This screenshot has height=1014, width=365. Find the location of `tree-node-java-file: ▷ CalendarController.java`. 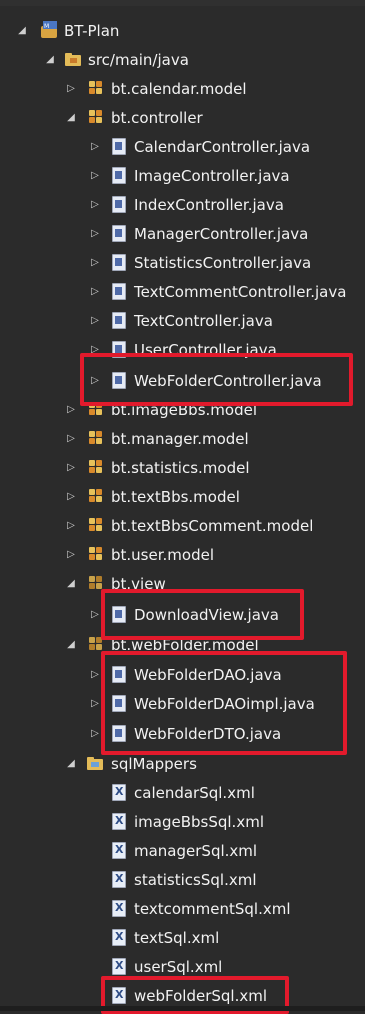

tree-node-java-file: ▷ CalendarController.java is located at coordinates (182, 146).